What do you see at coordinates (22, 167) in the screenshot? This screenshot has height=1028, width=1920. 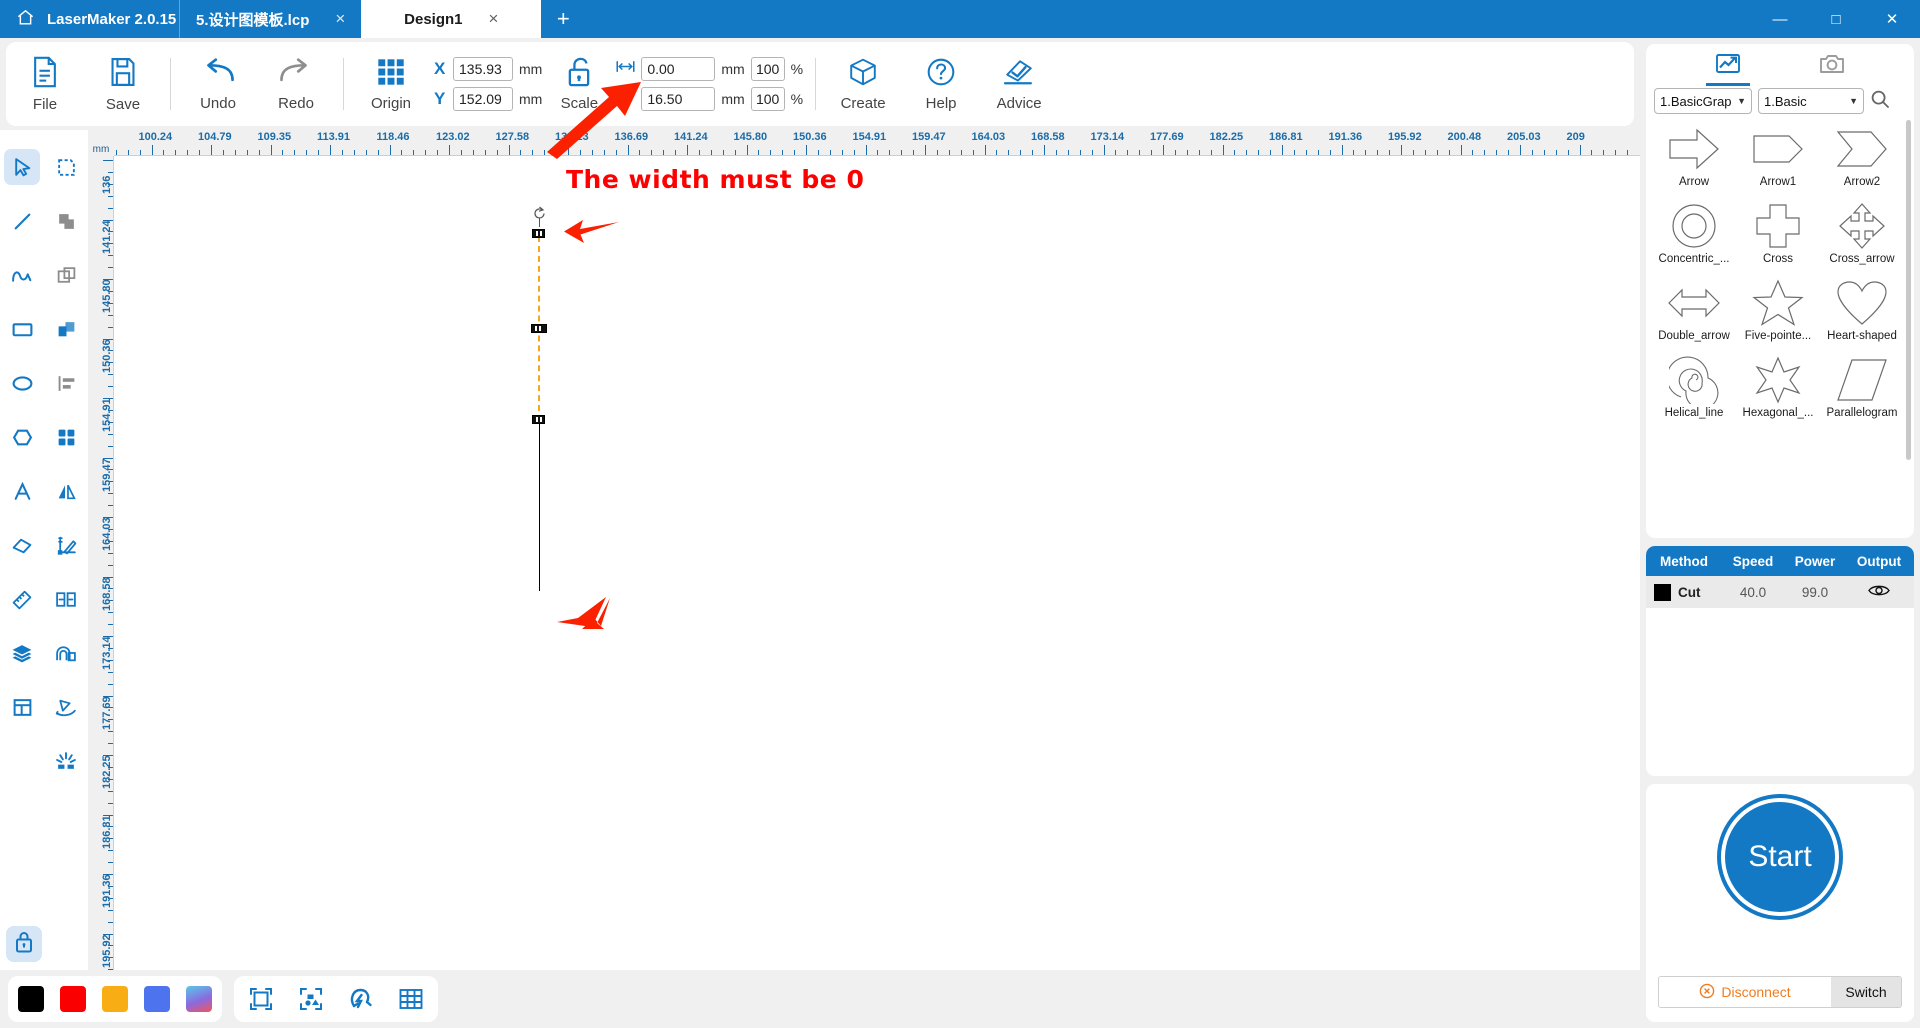 I see `select-tool` at bounding box center [22, 167].